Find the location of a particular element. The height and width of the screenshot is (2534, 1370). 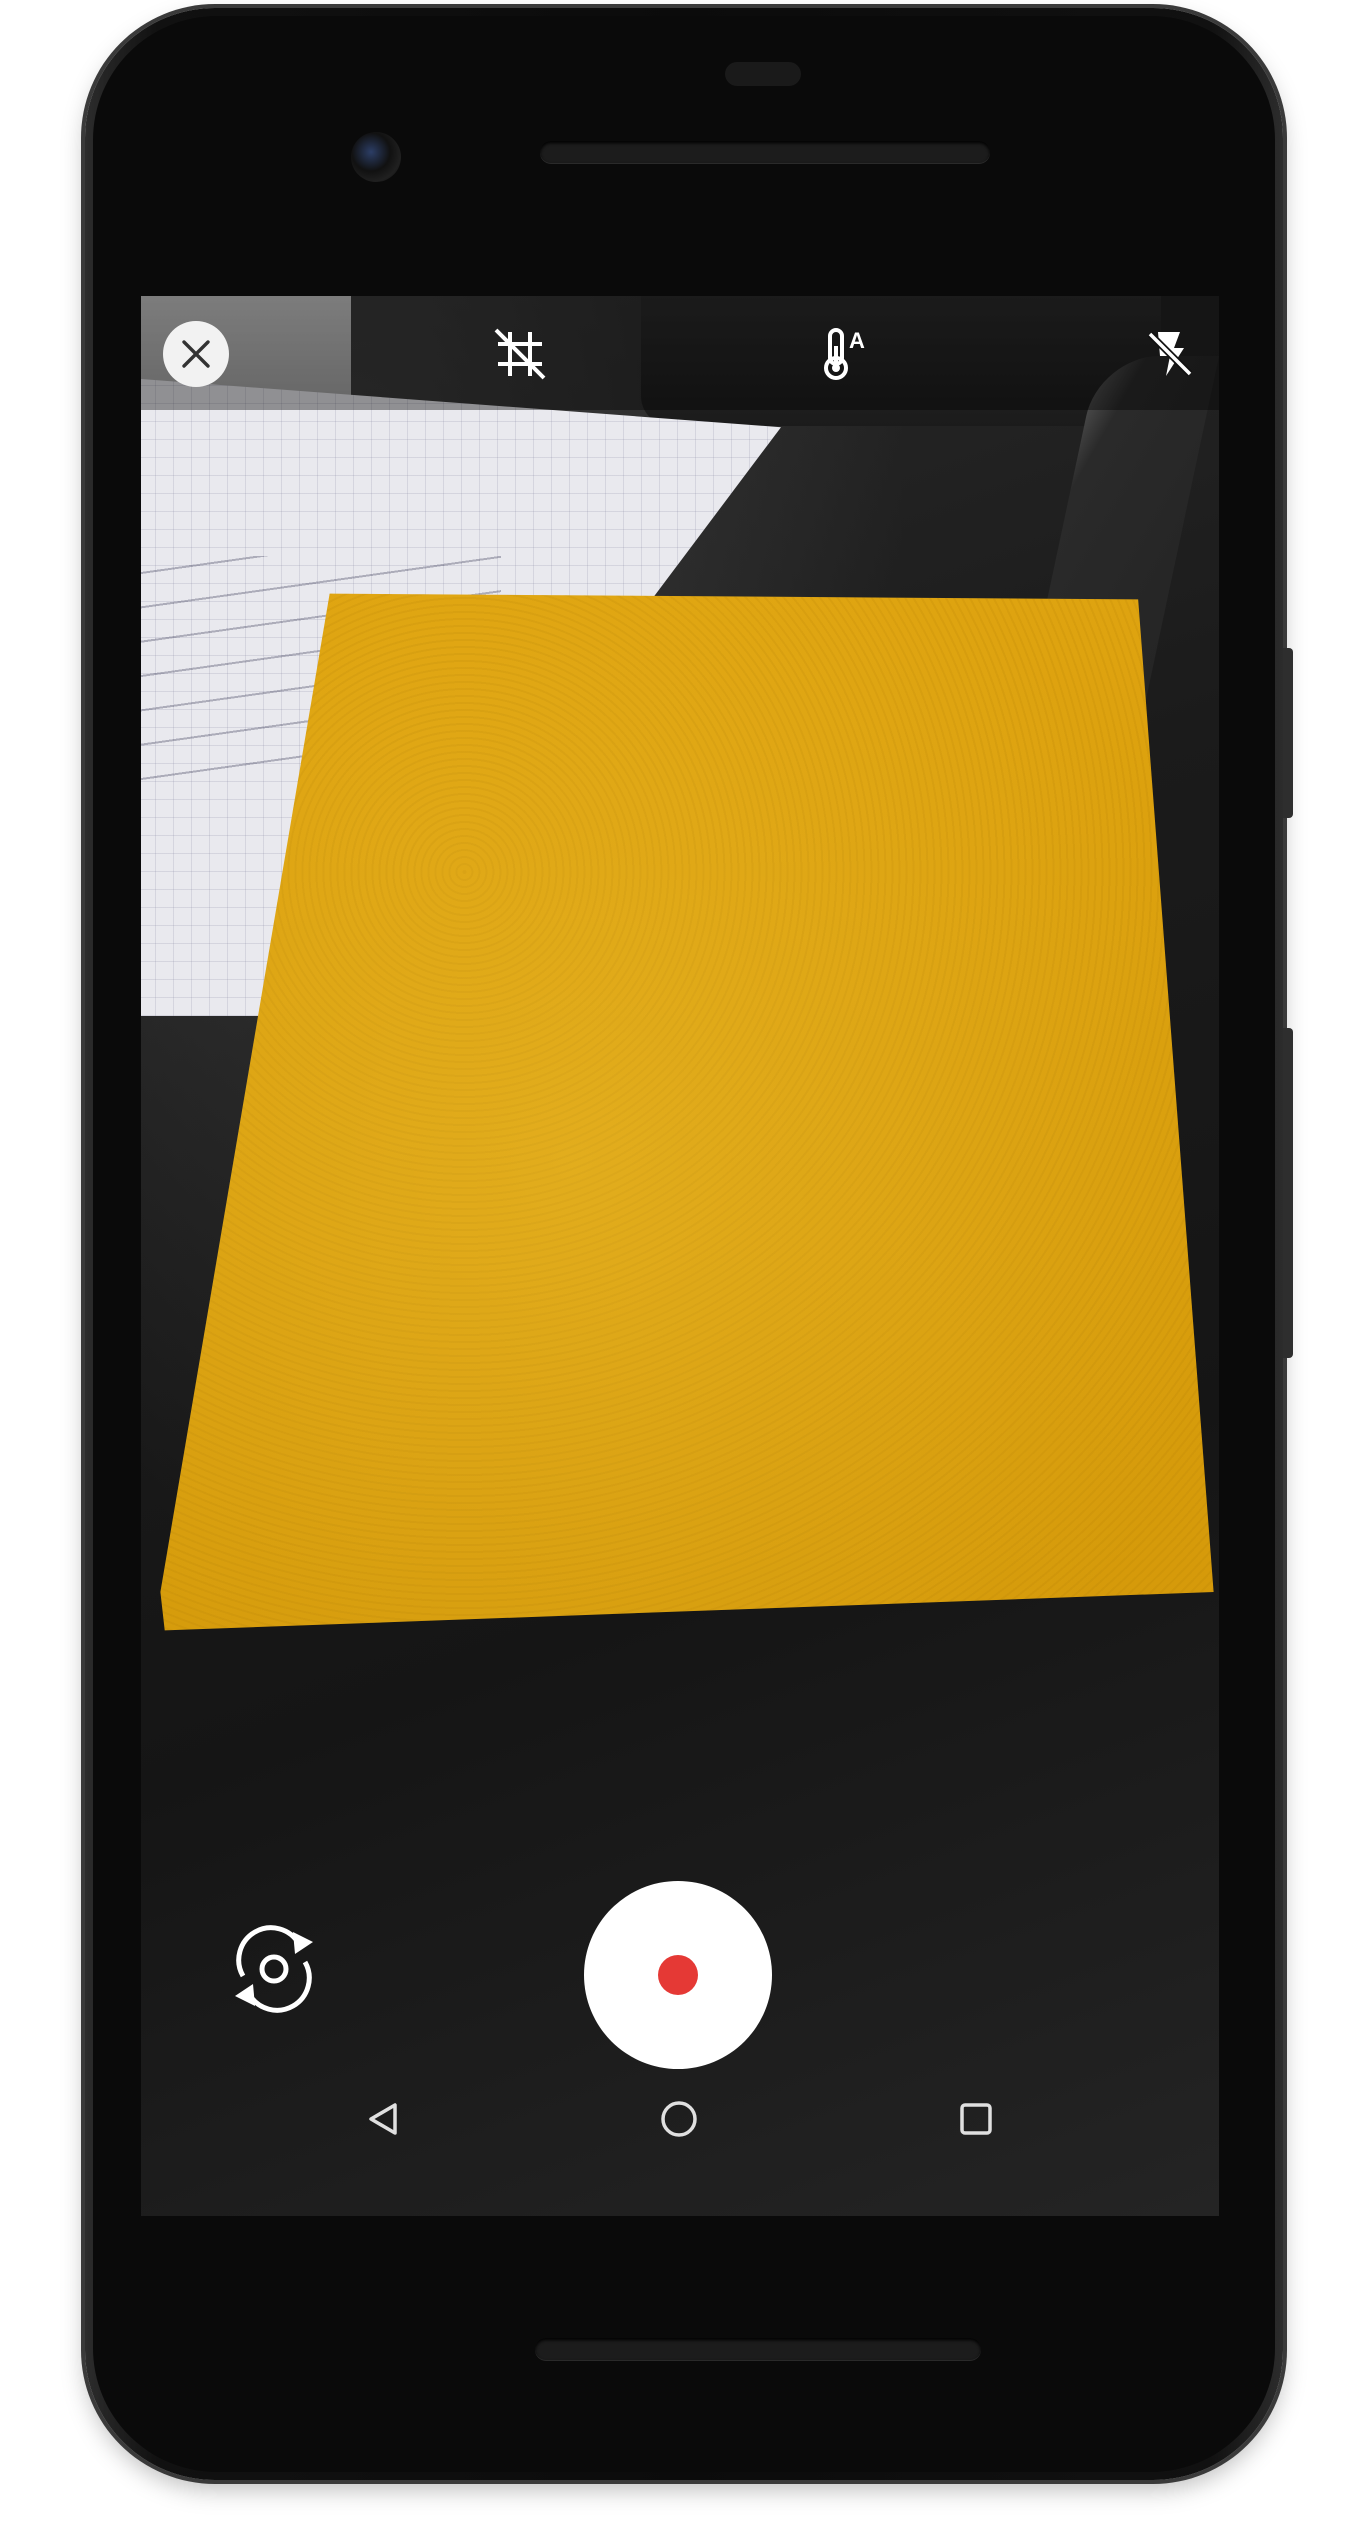

switch-camera-button is located at coordinates (274, 1969).